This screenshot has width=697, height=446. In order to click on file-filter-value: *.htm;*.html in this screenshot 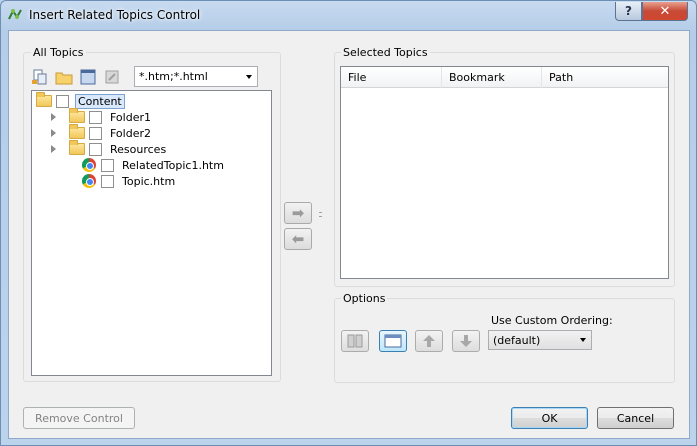, I will do `click(173, 76)`.